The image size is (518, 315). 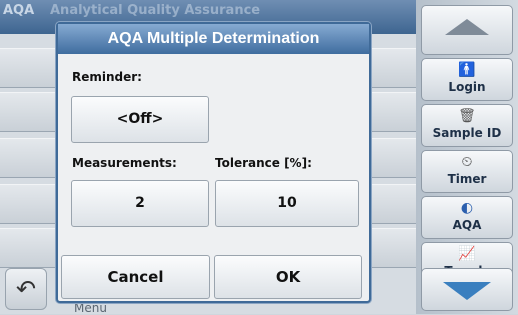 I want to click on sample-id-label: Sample ID, so click(x=467, y=133).